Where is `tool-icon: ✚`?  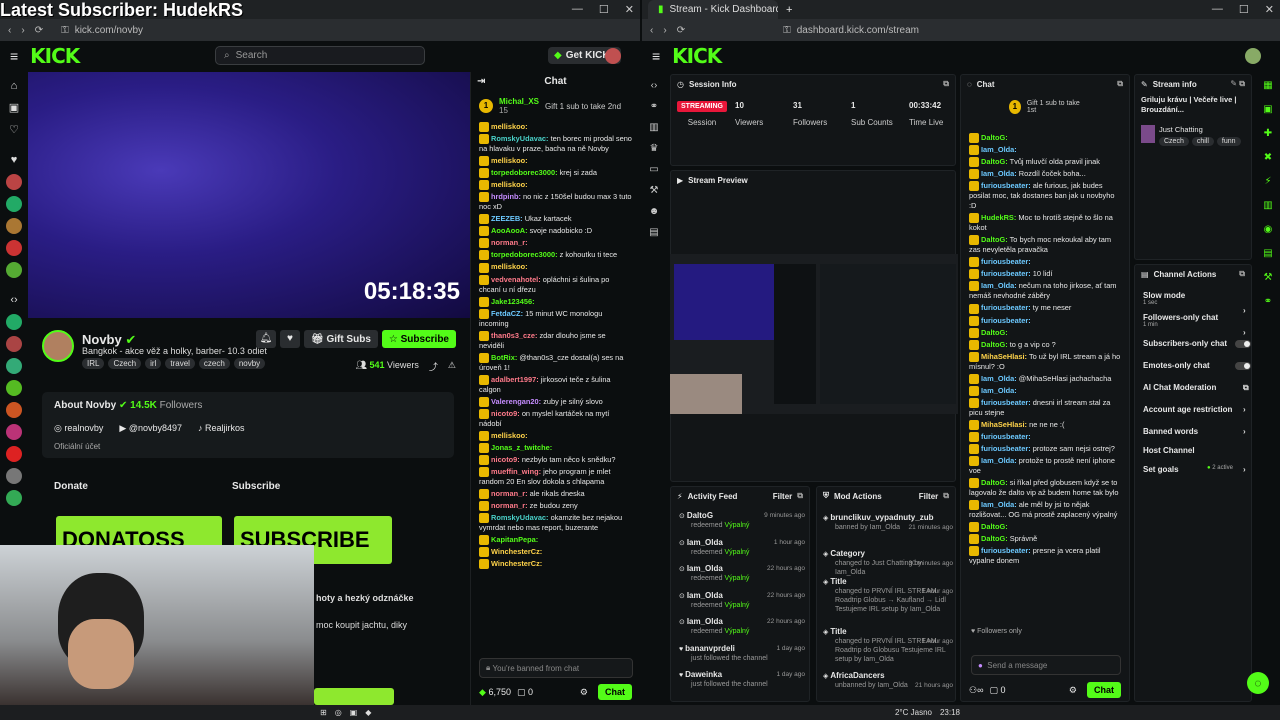 tool-icon: ✚ is located at coordinates (1268, 135).